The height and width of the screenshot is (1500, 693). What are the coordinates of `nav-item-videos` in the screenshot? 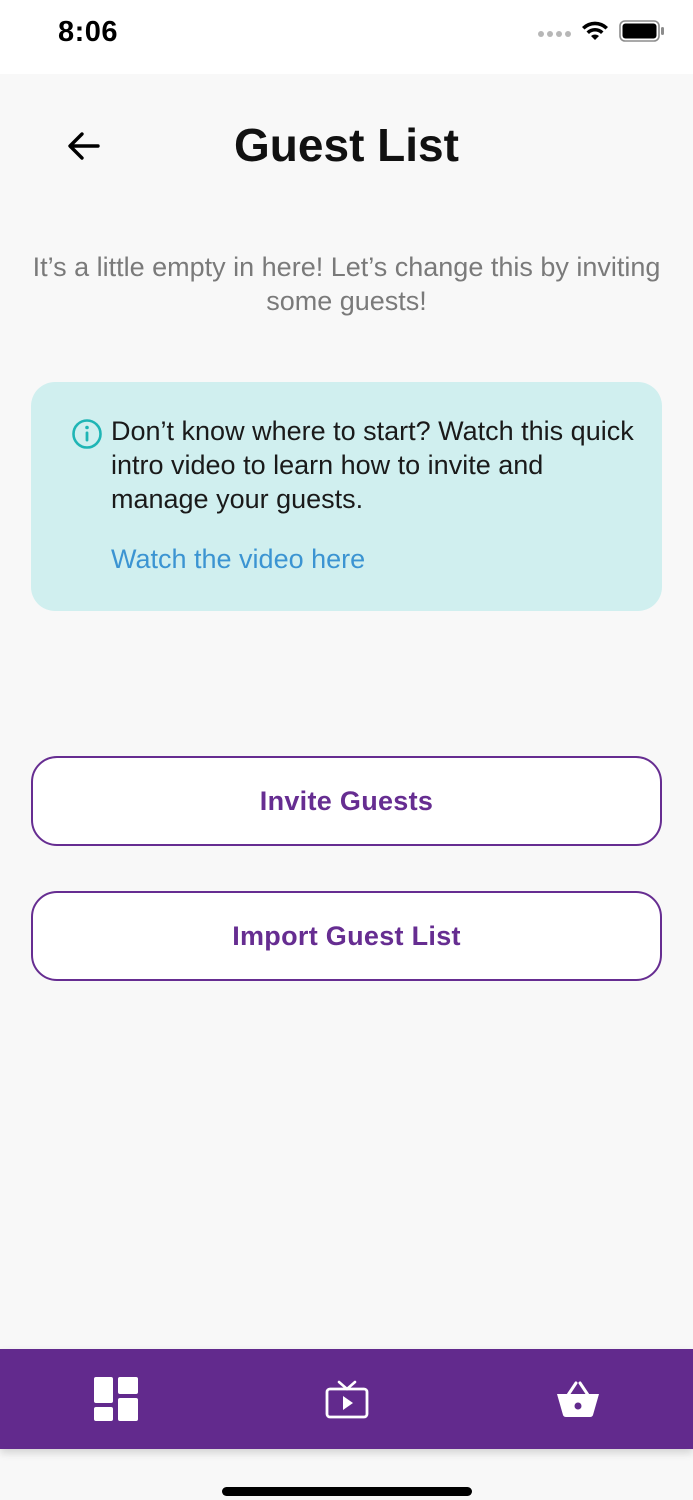 It's located at (347, 1399).